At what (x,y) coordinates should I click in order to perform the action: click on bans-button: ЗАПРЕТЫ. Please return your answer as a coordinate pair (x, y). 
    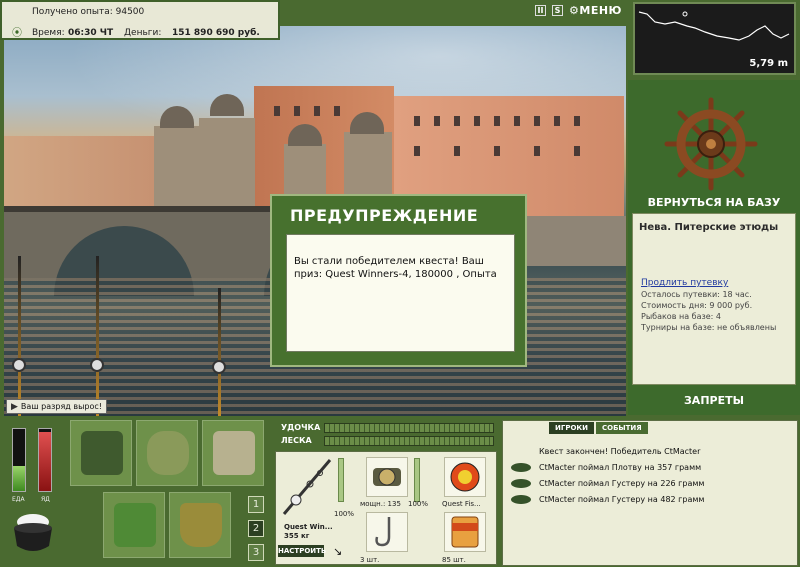
    Looking at the image, I should click on (714, 400).